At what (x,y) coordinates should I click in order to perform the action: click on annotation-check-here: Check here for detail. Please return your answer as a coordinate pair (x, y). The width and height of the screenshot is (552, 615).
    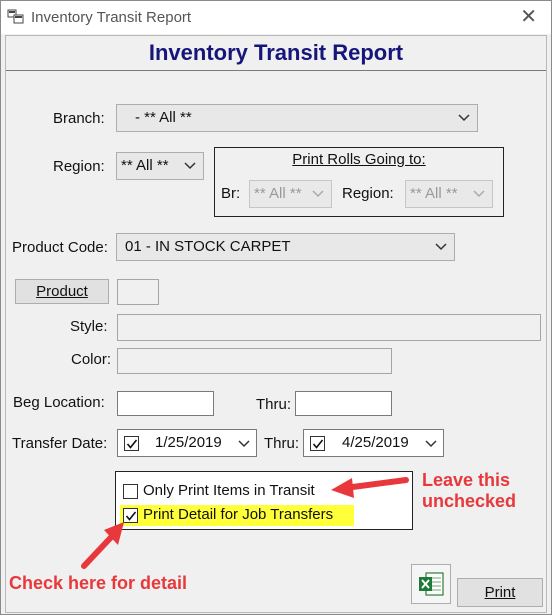
    Looking at the image, I should click on (98, 583).